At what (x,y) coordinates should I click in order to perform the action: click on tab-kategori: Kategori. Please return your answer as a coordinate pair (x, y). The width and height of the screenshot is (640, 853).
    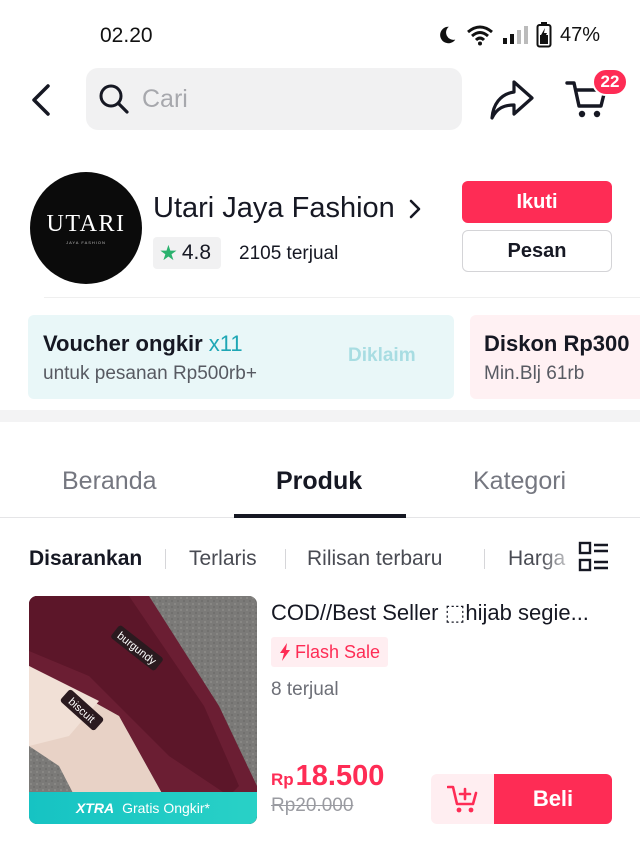
    Looking at the image, I should click on (519, 481).